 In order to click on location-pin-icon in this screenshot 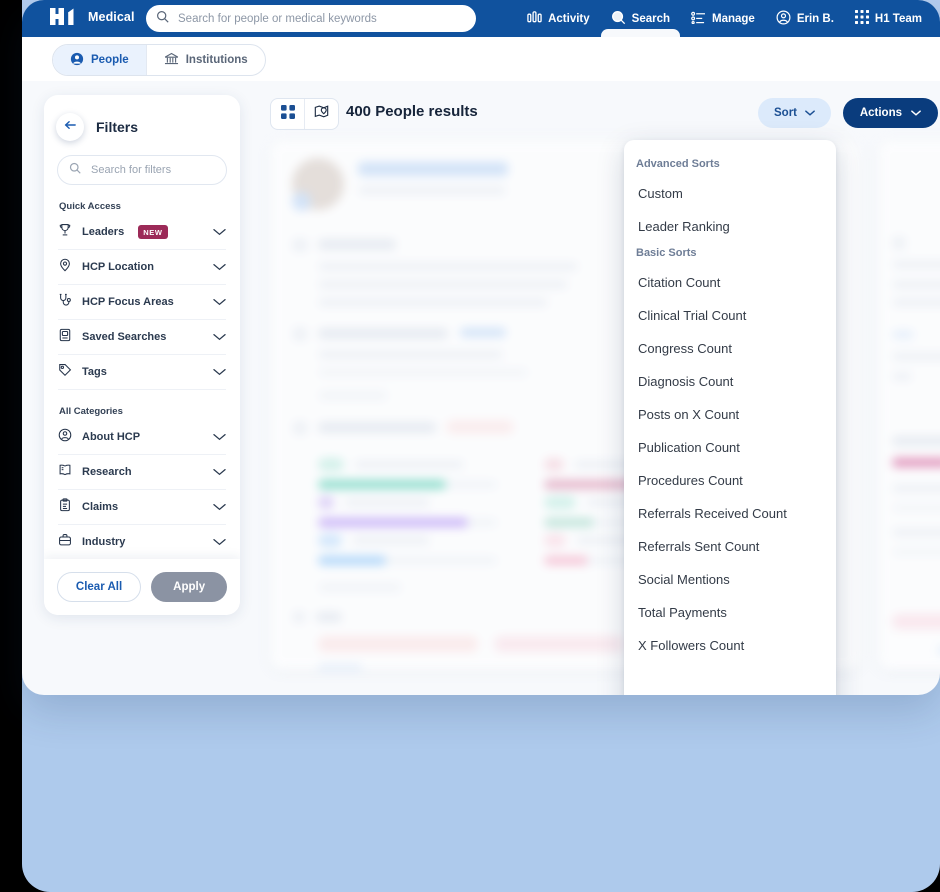, I will do `click(65, 267)`.